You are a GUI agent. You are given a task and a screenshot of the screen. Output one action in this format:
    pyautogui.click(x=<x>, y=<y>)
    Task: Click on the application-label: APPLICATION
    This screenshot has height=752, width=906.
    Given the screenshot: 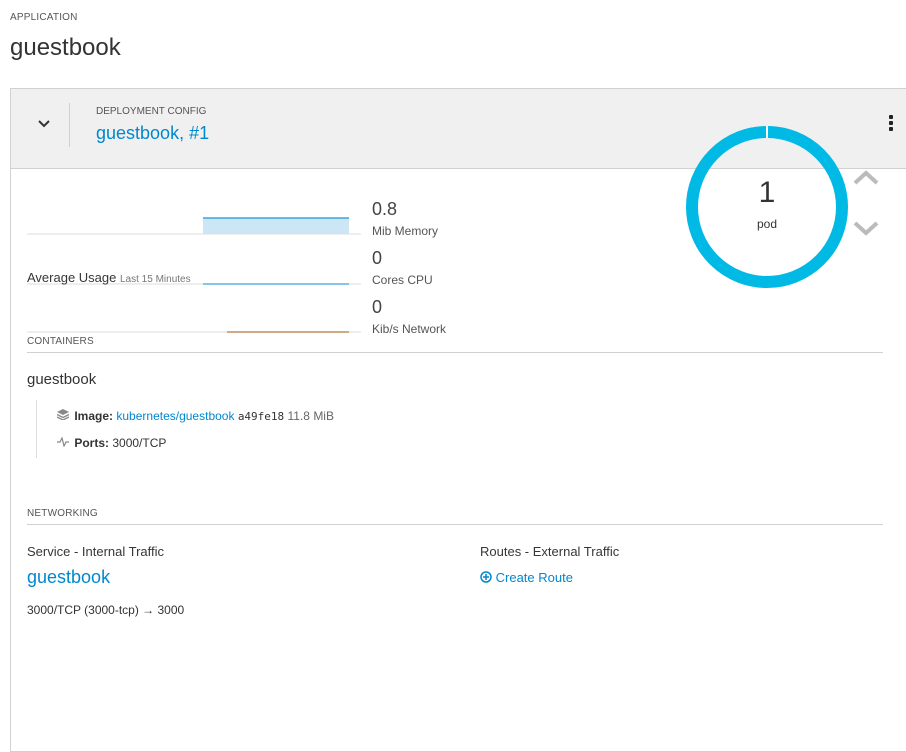 What is the action you would take?
    pyautogui.click(x=44, y=17)
    